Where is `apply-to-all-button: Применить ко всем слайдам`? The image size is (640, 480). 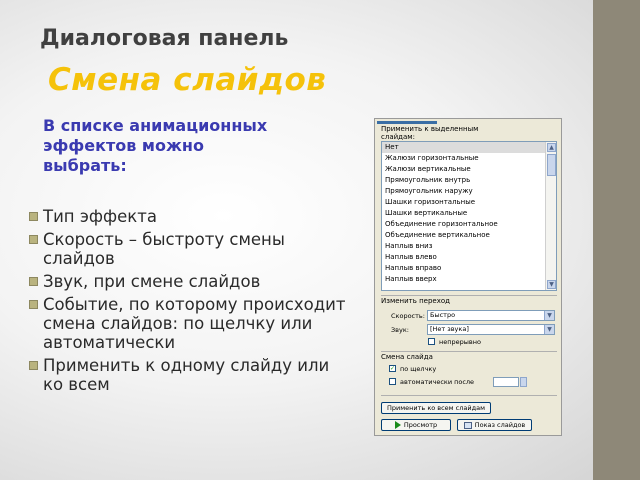 apply-to-all-button: Применить ко всем слайдам is located at coordinates (436, 408).